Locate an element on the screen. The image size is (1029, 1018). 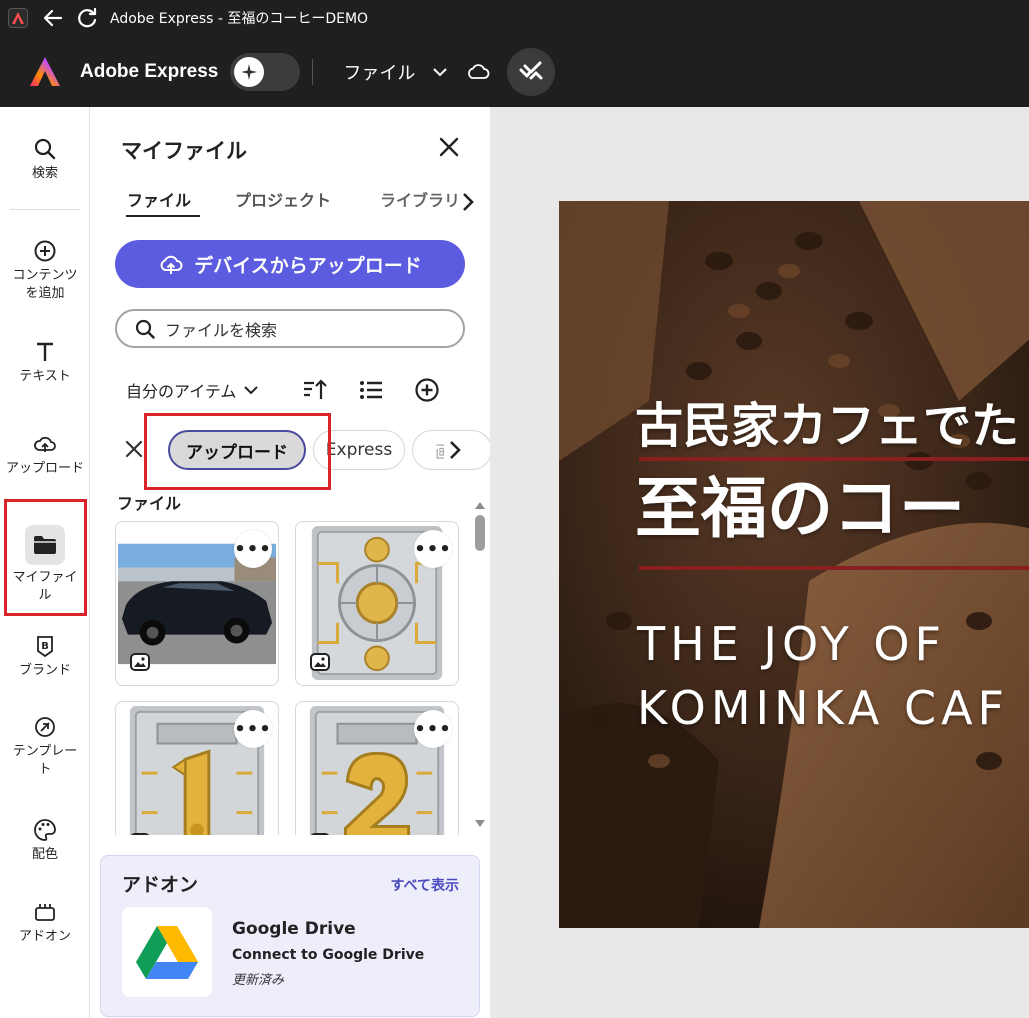
tab-projects: プロジェクト is located at coordinates (283, 202).